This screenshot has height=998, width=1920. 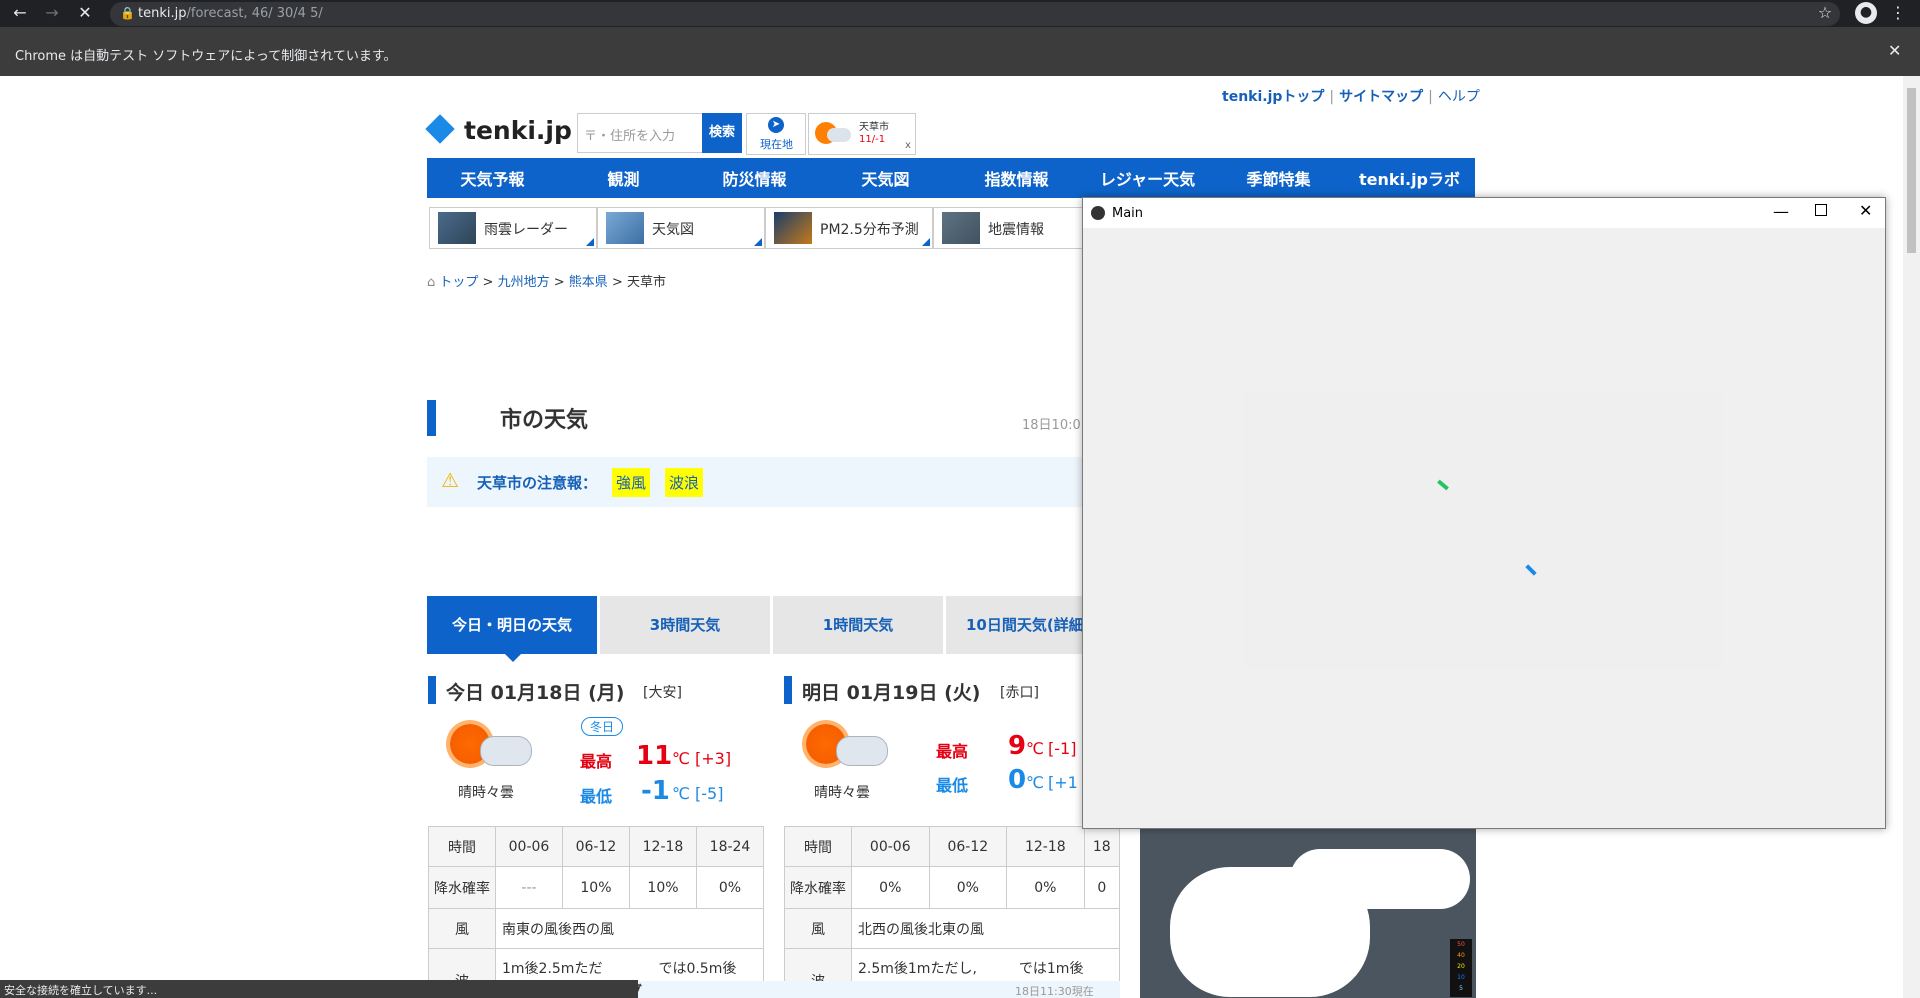 I want to click on slot: 12-18, so click(x=1045, y=846).